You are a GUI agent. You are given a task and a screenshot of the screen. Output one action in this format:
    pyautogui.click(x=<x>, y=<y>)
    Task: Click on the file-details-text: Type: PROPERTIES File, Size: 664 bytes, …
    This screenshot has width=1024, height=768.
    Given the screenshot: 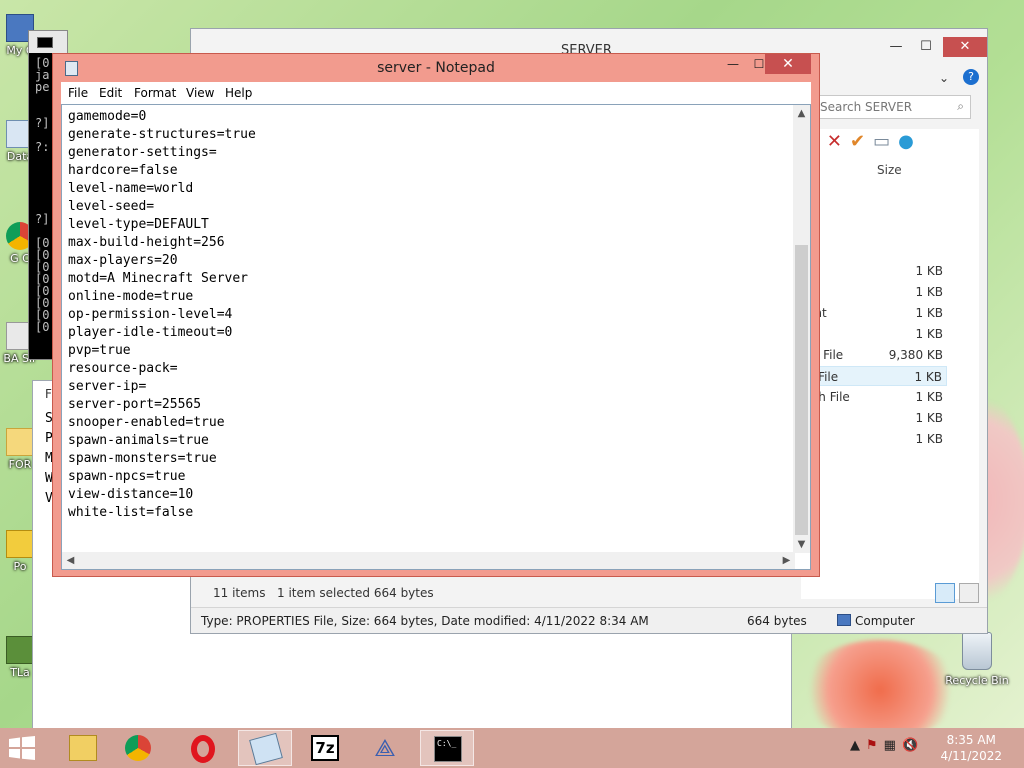 What is the action you would take?
    pyautogui.click(x=425, y=621)
    